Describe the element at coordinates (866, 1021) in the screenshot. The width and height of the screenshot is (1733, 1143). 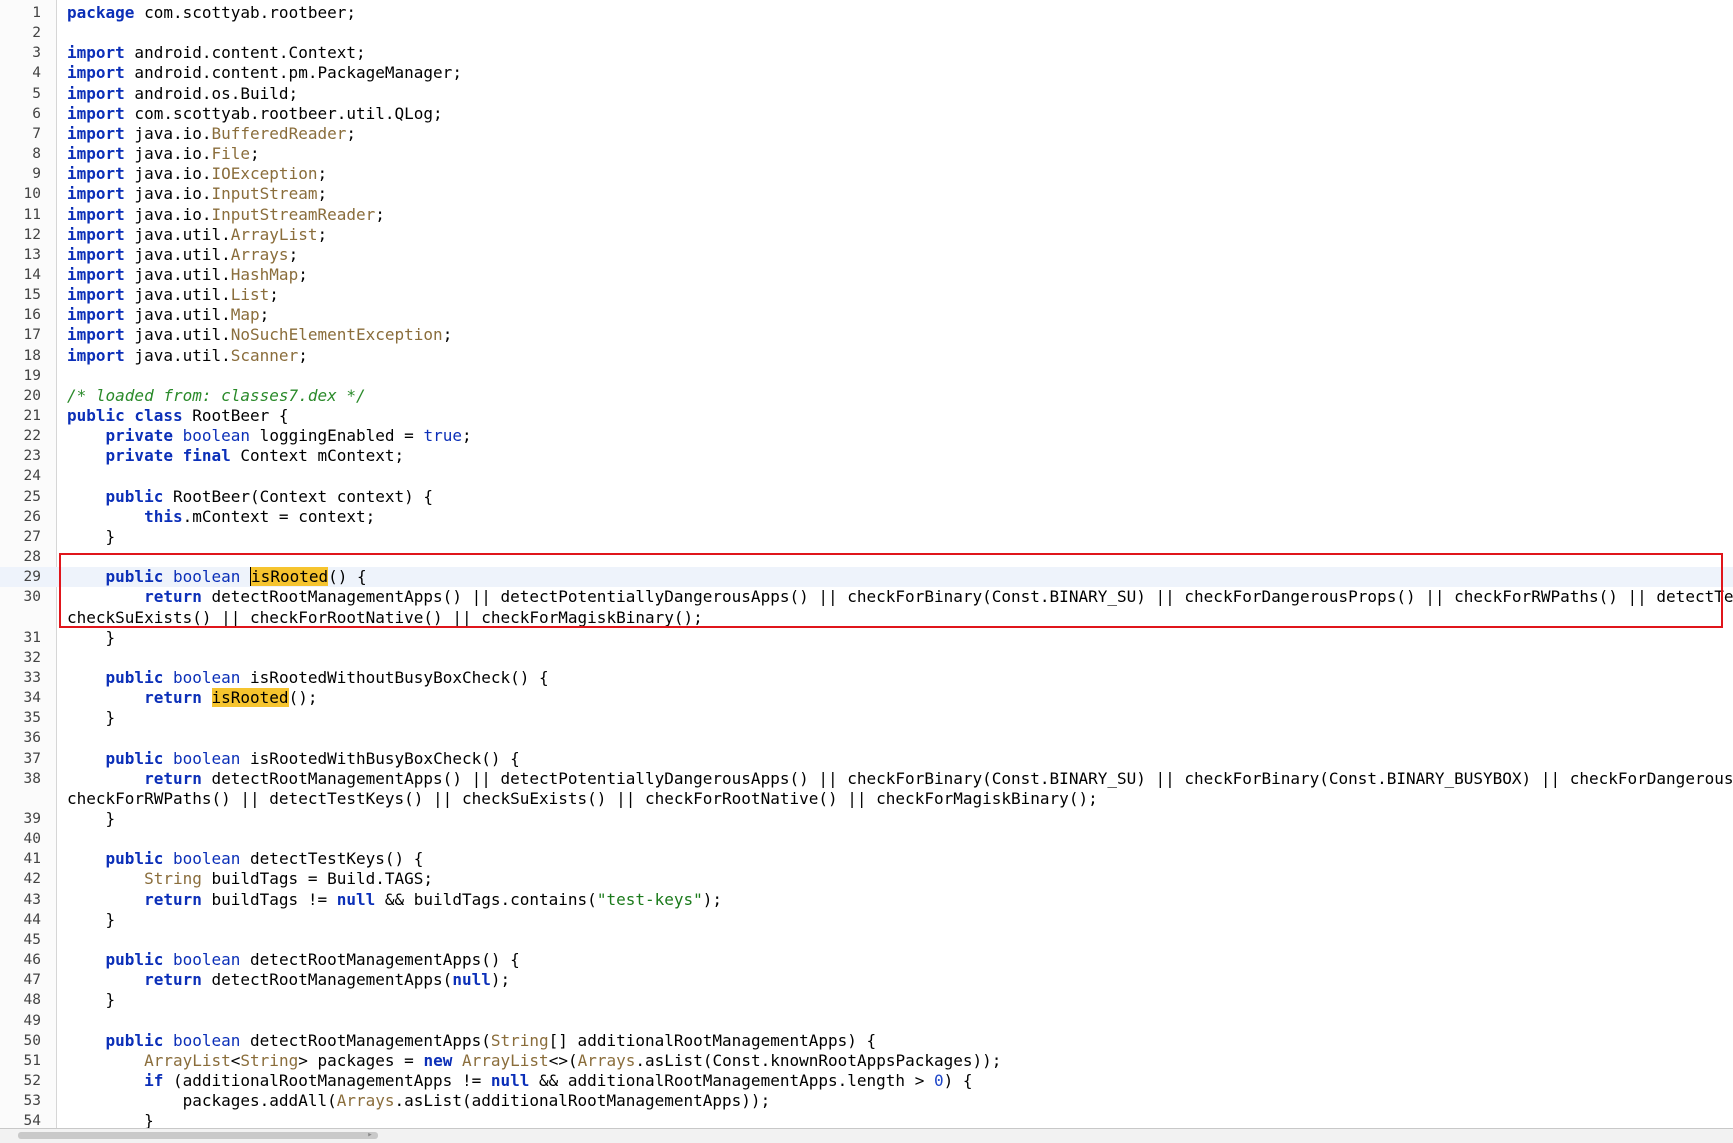
I see `code-line: 49` at that location.